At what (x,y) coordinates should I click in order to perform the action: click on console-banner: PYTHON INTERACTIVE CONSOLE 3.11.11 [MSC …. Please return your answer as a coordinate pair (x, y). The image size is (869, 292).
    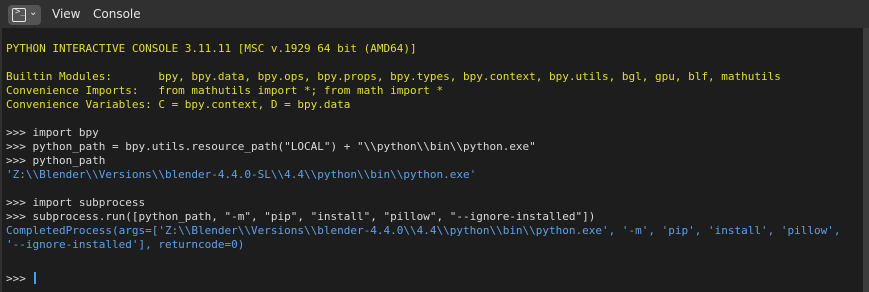
    Looking at the image, I should click on (211, 48).